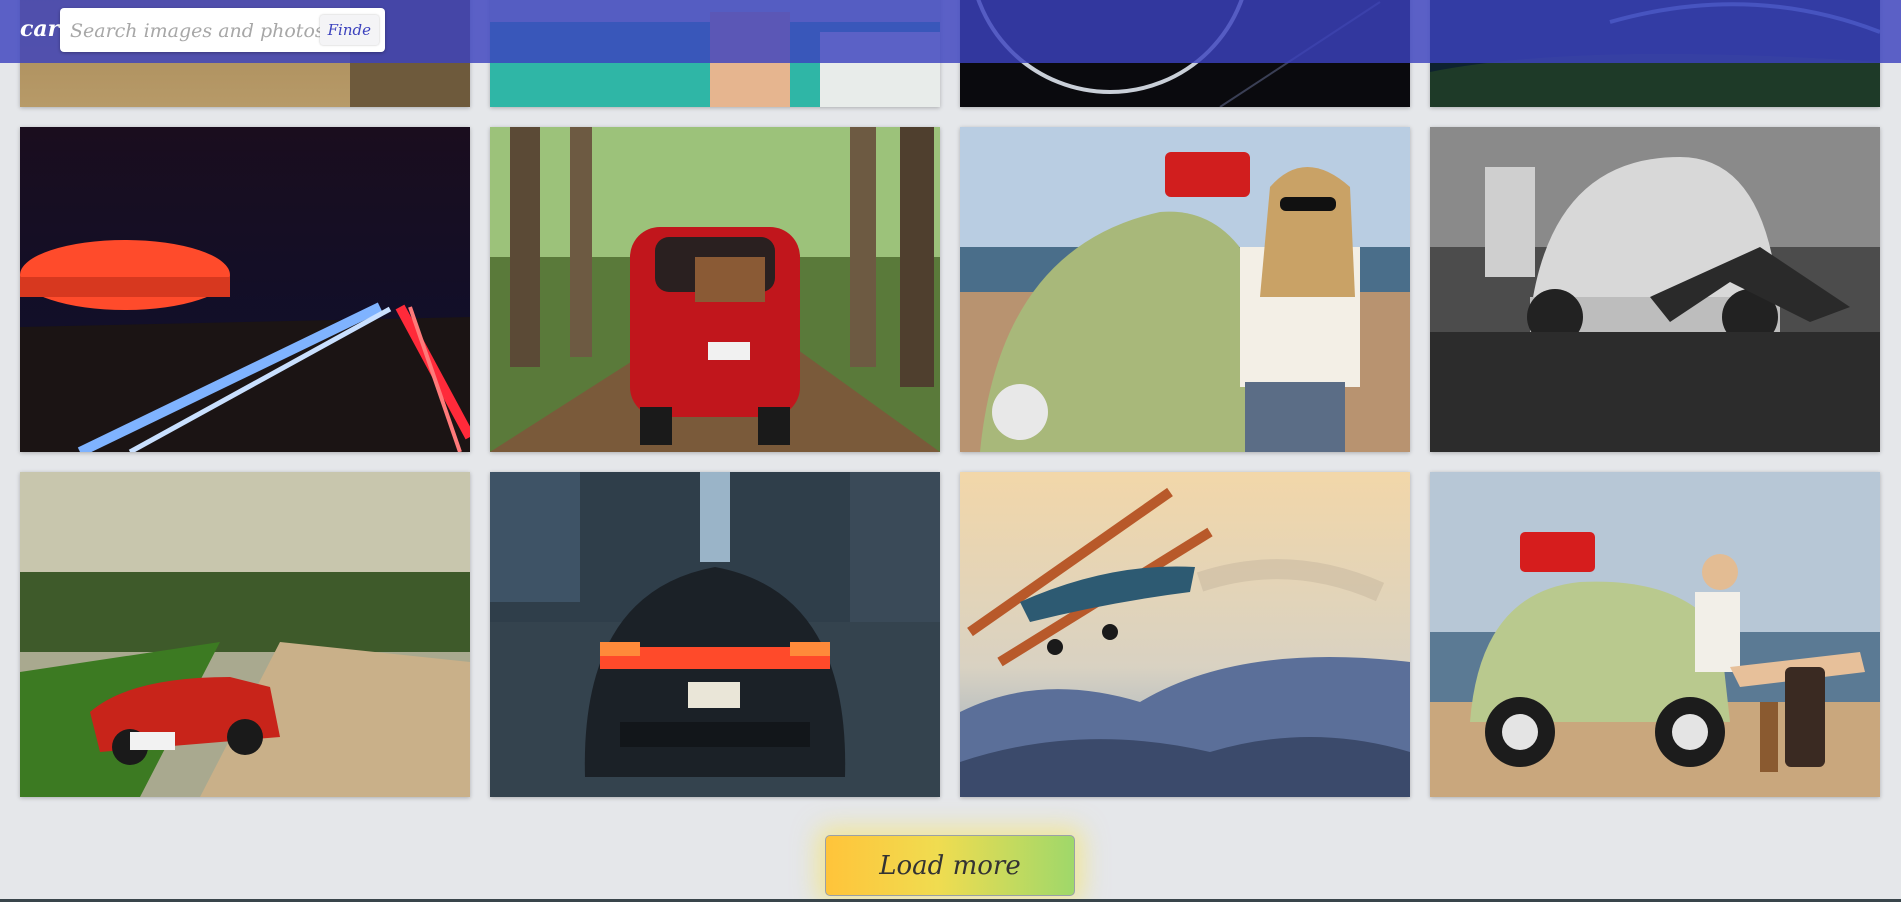  I want to click on search-box: Finde, so click(222, 30).